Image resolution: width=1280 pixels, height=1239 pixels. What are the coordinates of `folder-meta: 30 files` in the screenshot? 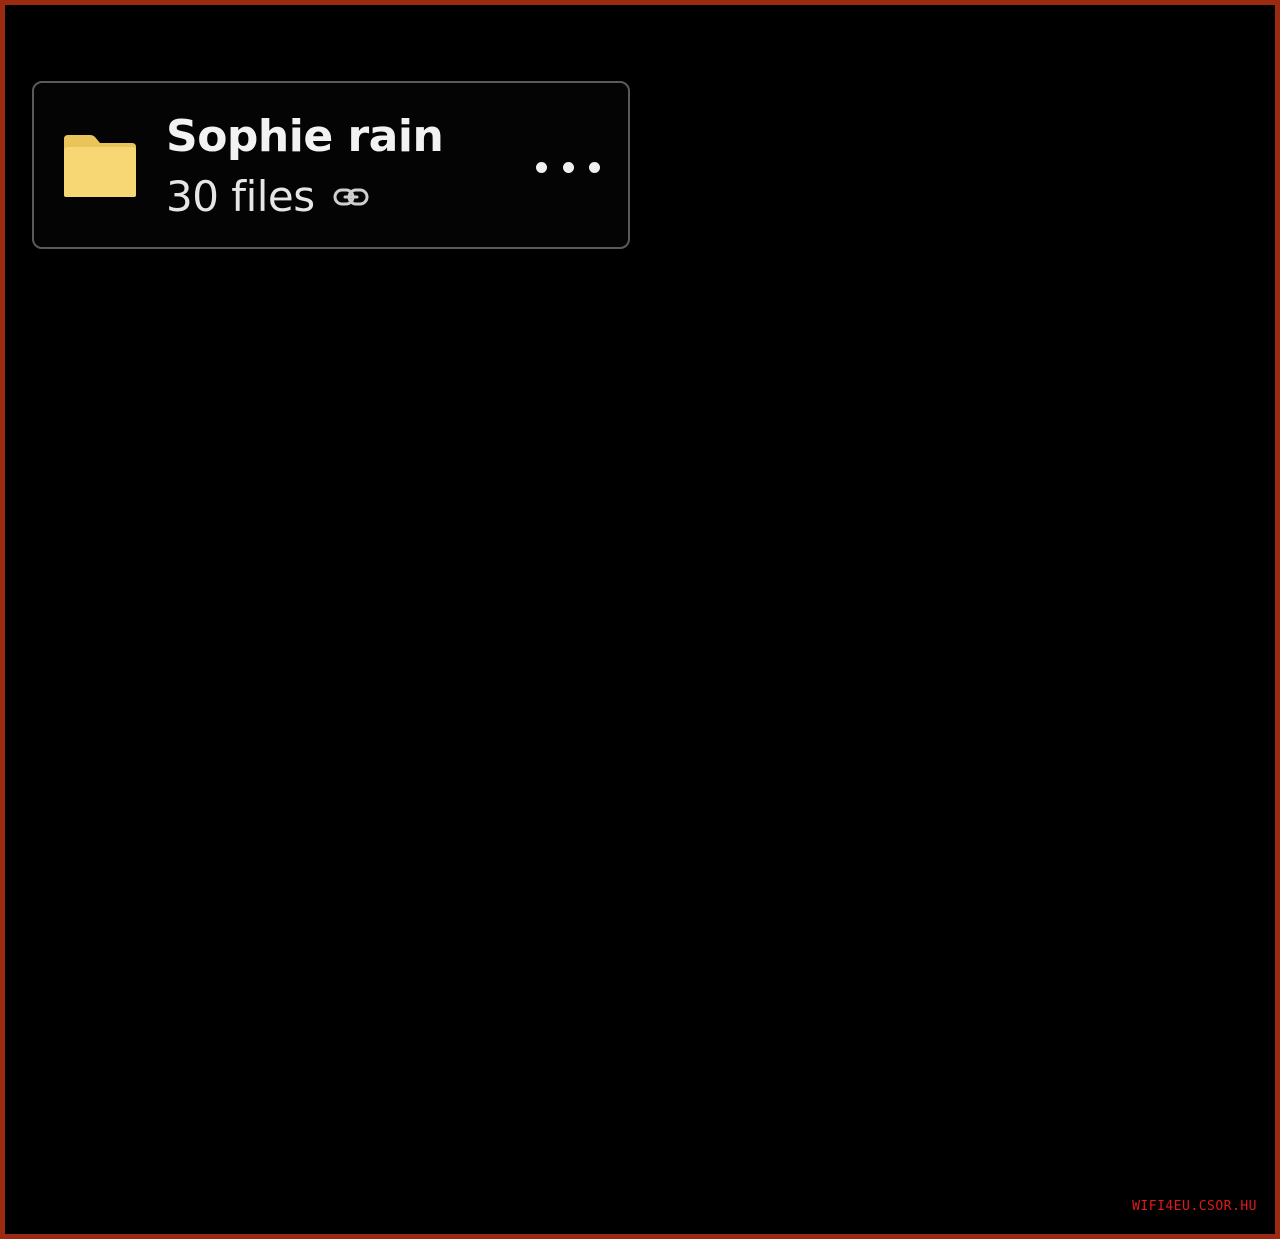 It's located at (267, 197).